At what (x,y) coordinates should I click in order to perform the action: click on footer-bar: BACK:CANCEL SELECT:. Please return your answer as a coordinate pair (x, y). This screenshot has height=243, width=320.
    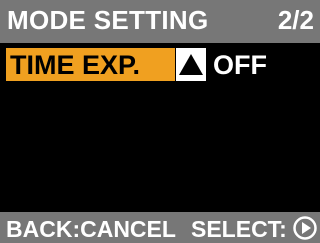
    Looking at the image, I should click on (160, 227).